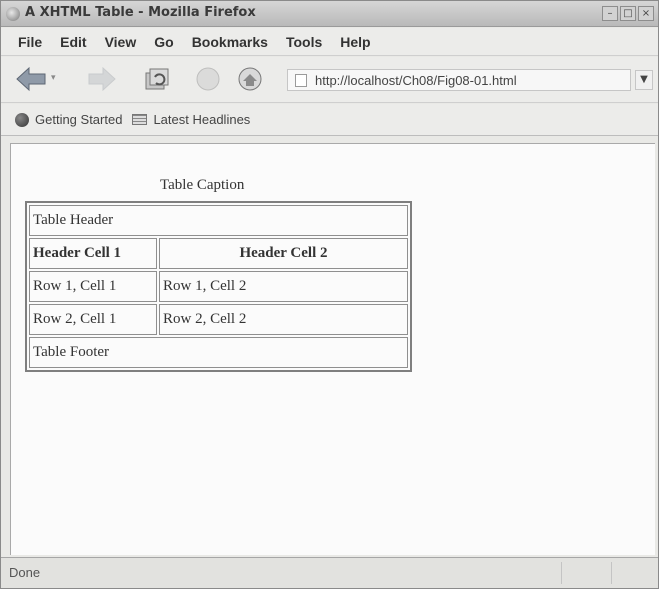  Describe the element at coordinates (54, 78) in the screenshot. I see `back-history-dropdown-icon: ▾` at that location.